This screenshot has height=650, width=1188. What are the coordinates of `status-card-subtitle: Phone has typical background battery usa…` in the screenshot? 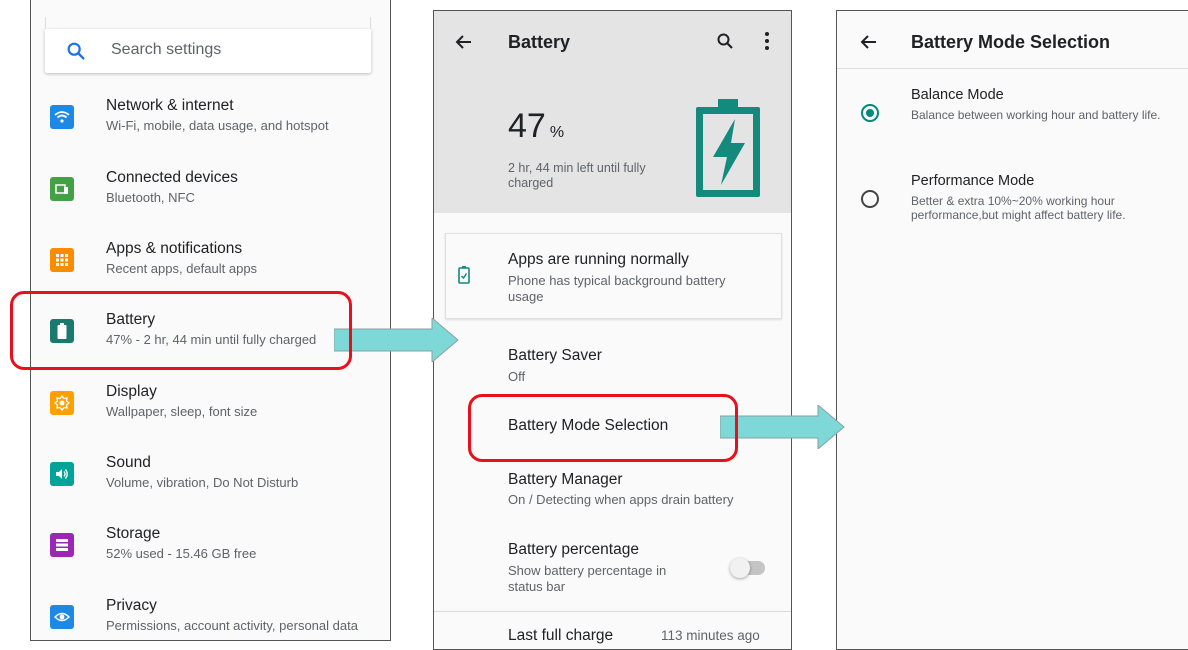 It's located at (617, 288).